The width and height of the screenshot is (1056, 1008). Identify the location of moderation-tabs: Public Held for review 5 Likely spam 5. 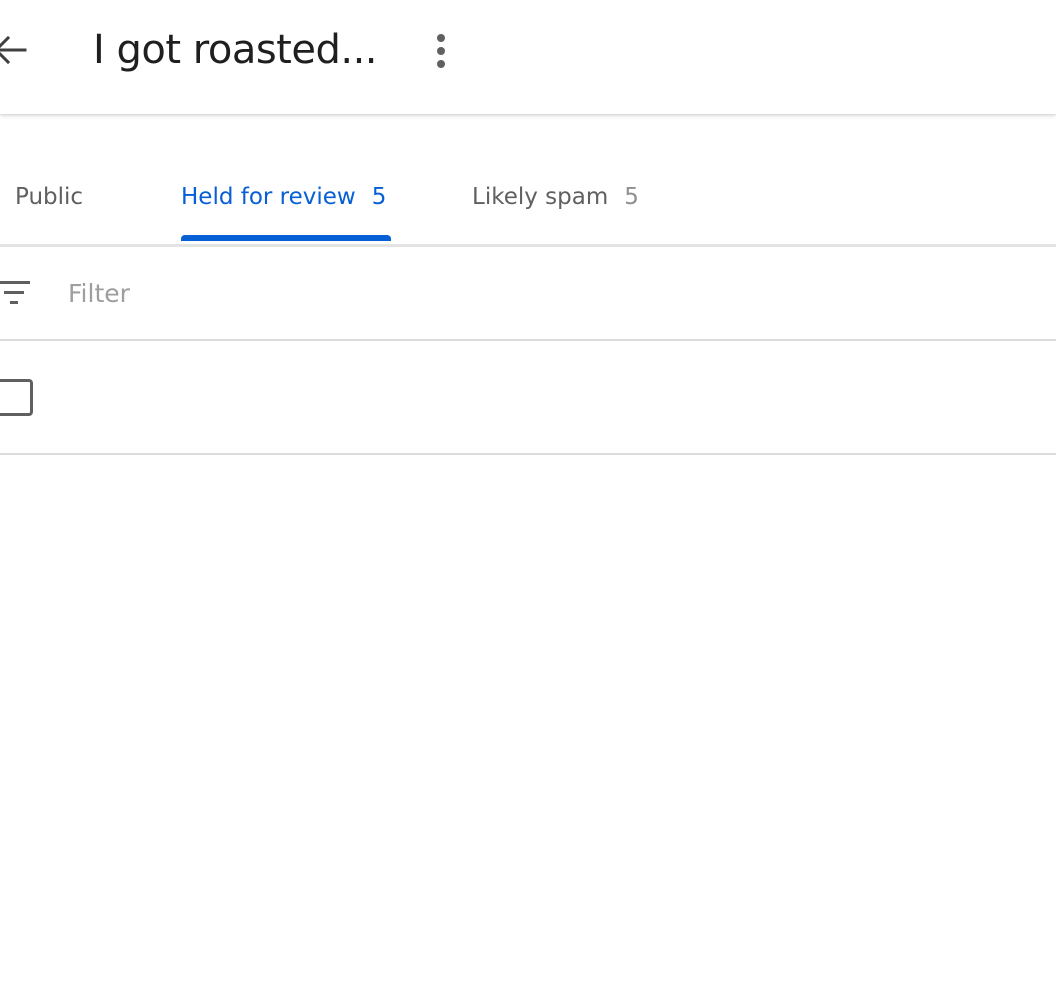
(528, 198).